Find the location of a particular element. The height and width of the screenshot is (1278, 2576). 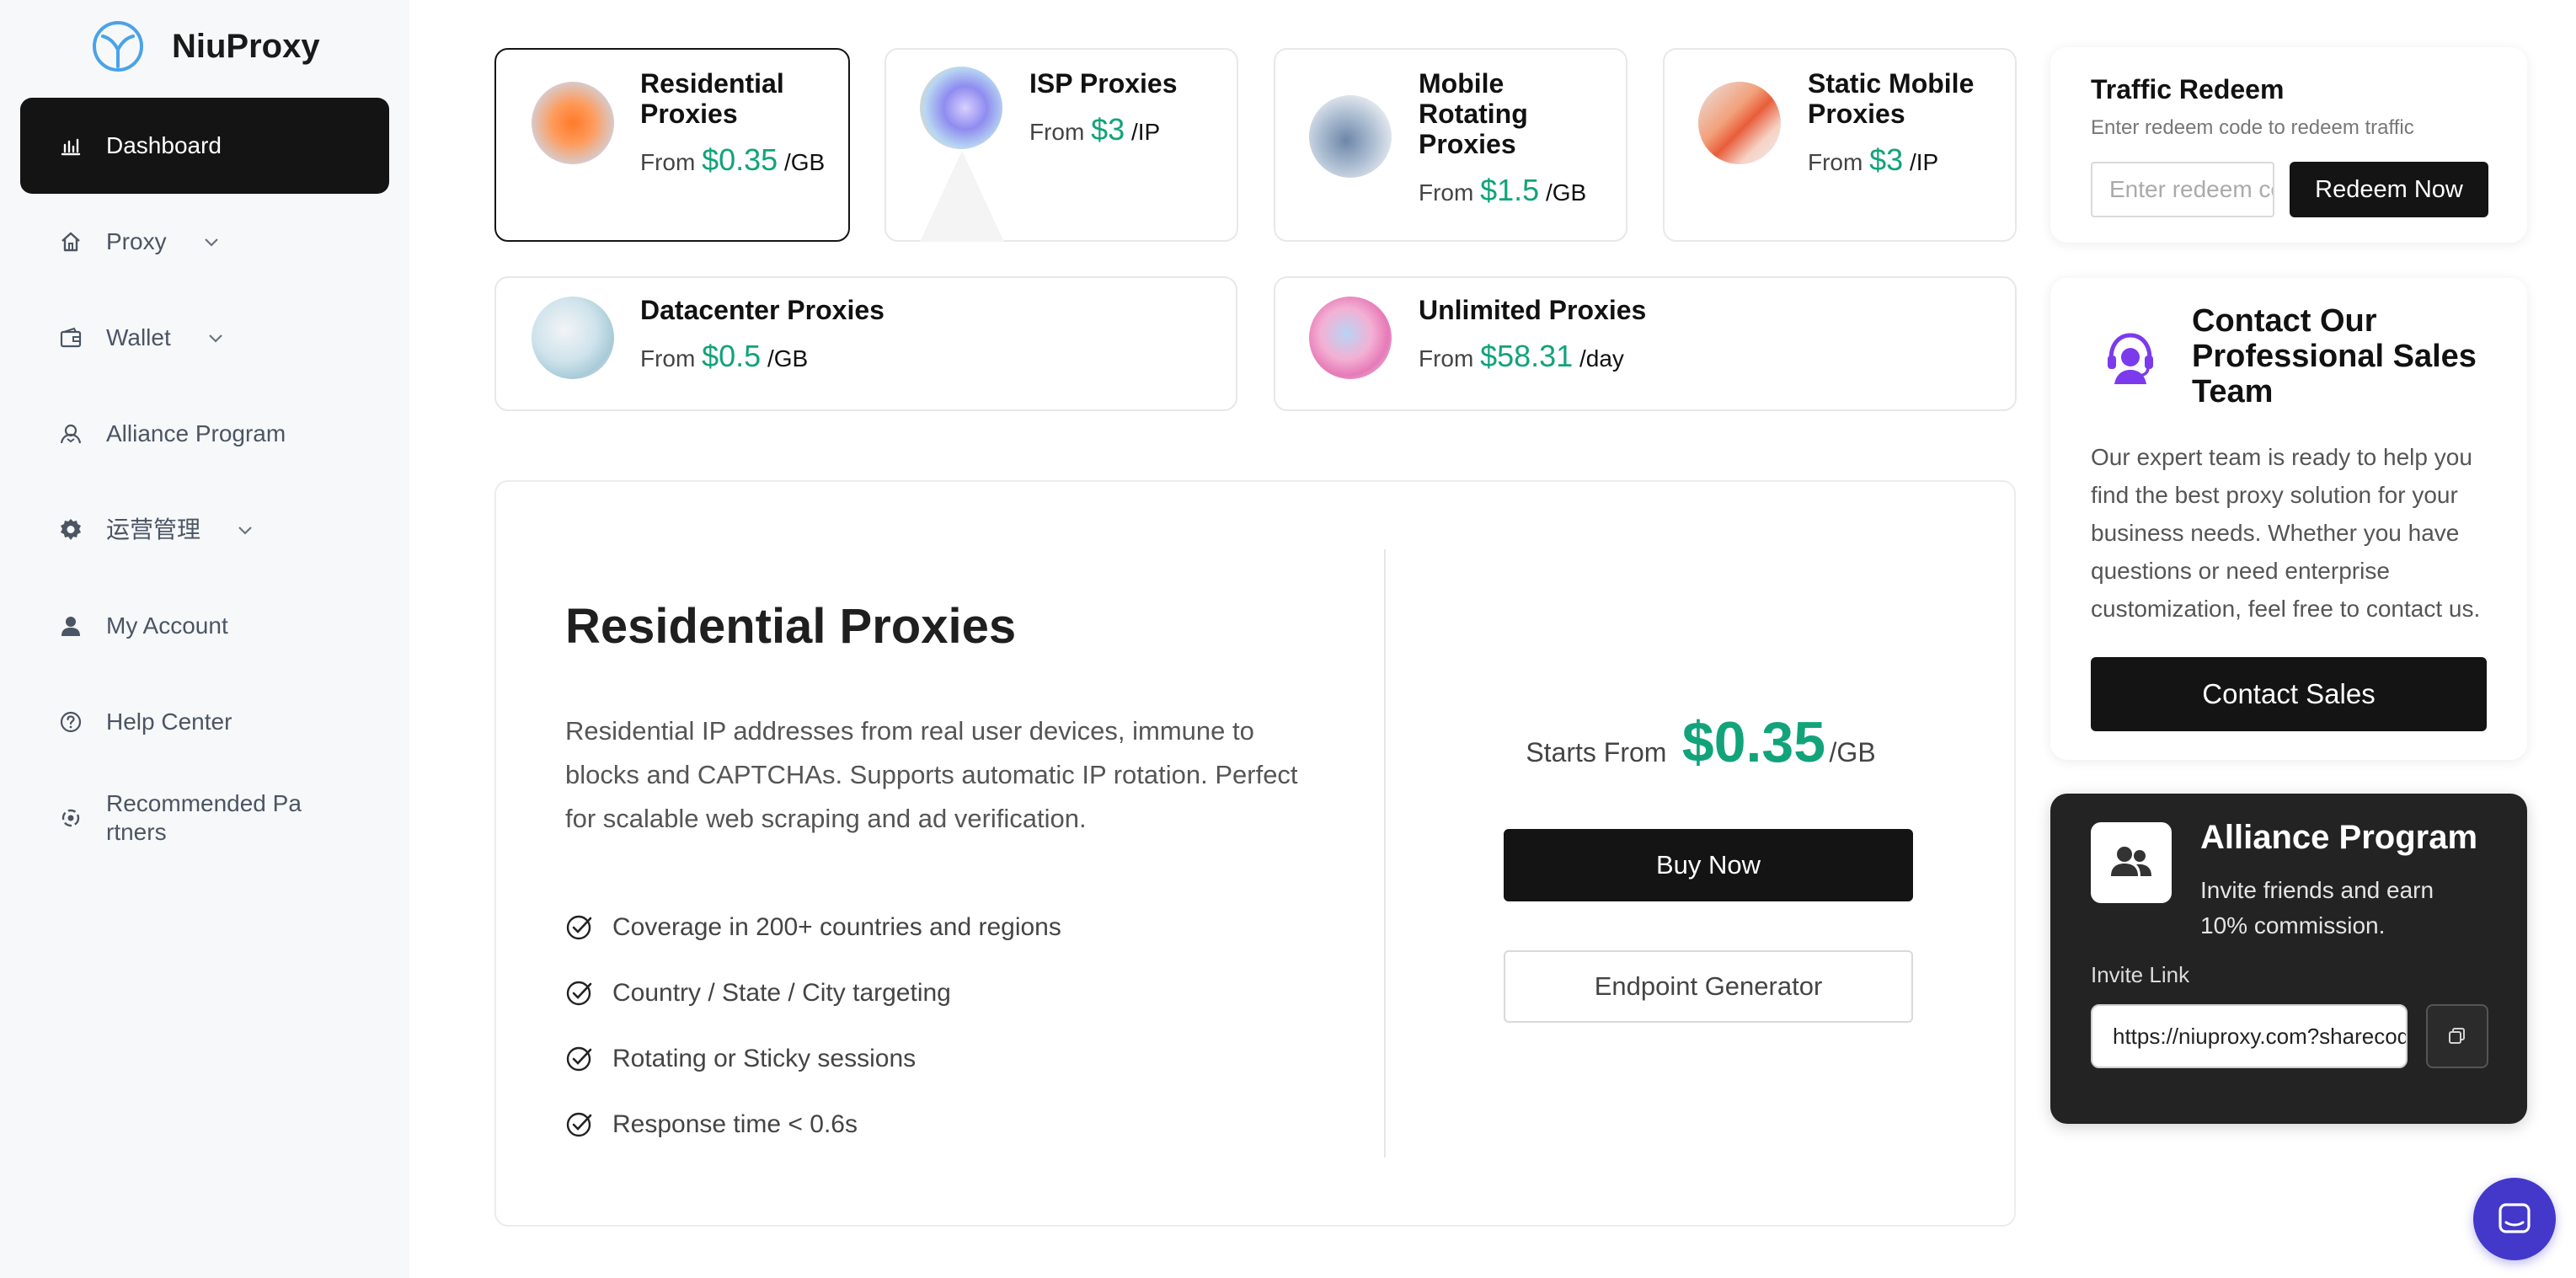

copy-icon is located at coordinates (2457, 1036).